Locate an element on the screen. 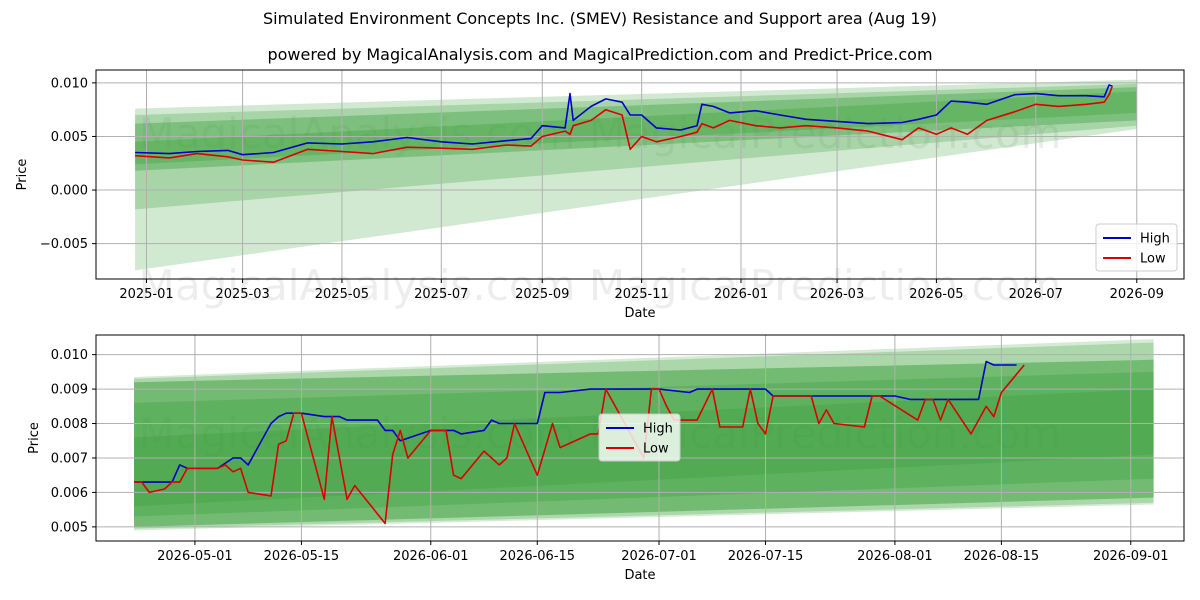  y-tick-label: 0.009 is located at coordinates (69, 390).